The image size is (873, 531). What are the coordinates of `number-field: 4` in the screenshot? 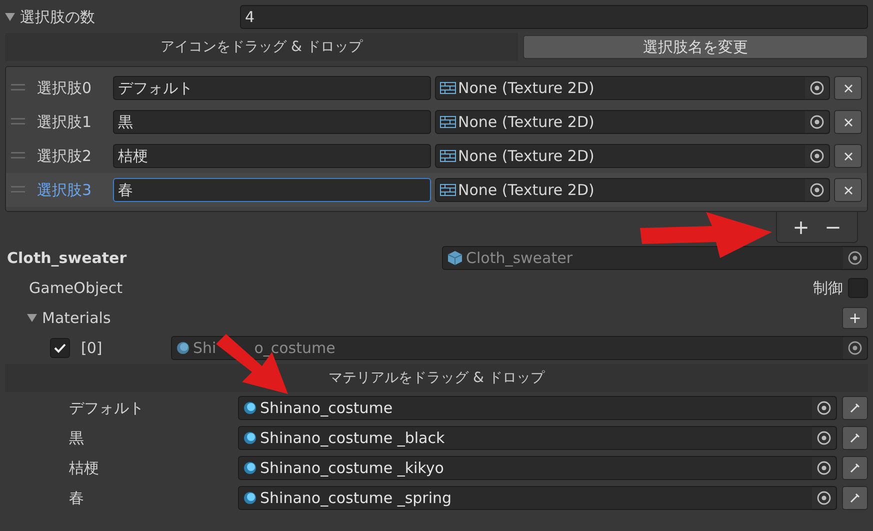 It's located at (554, 17).